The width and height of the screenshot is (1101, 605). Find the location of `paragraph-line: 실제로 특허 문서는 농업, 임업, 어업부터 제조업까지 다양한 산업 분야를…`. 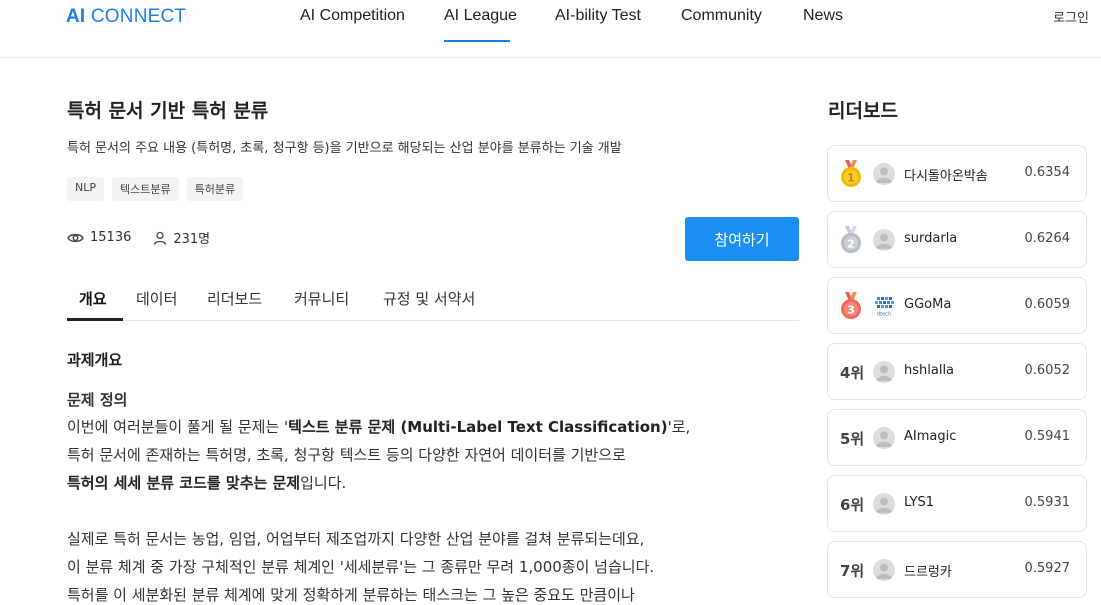

paragraph-line: 실제로 특허 문서는 농업, 임업, 어업부터 제조업까지 다양한 산업 분야를… is located at coordinates (356, 539).